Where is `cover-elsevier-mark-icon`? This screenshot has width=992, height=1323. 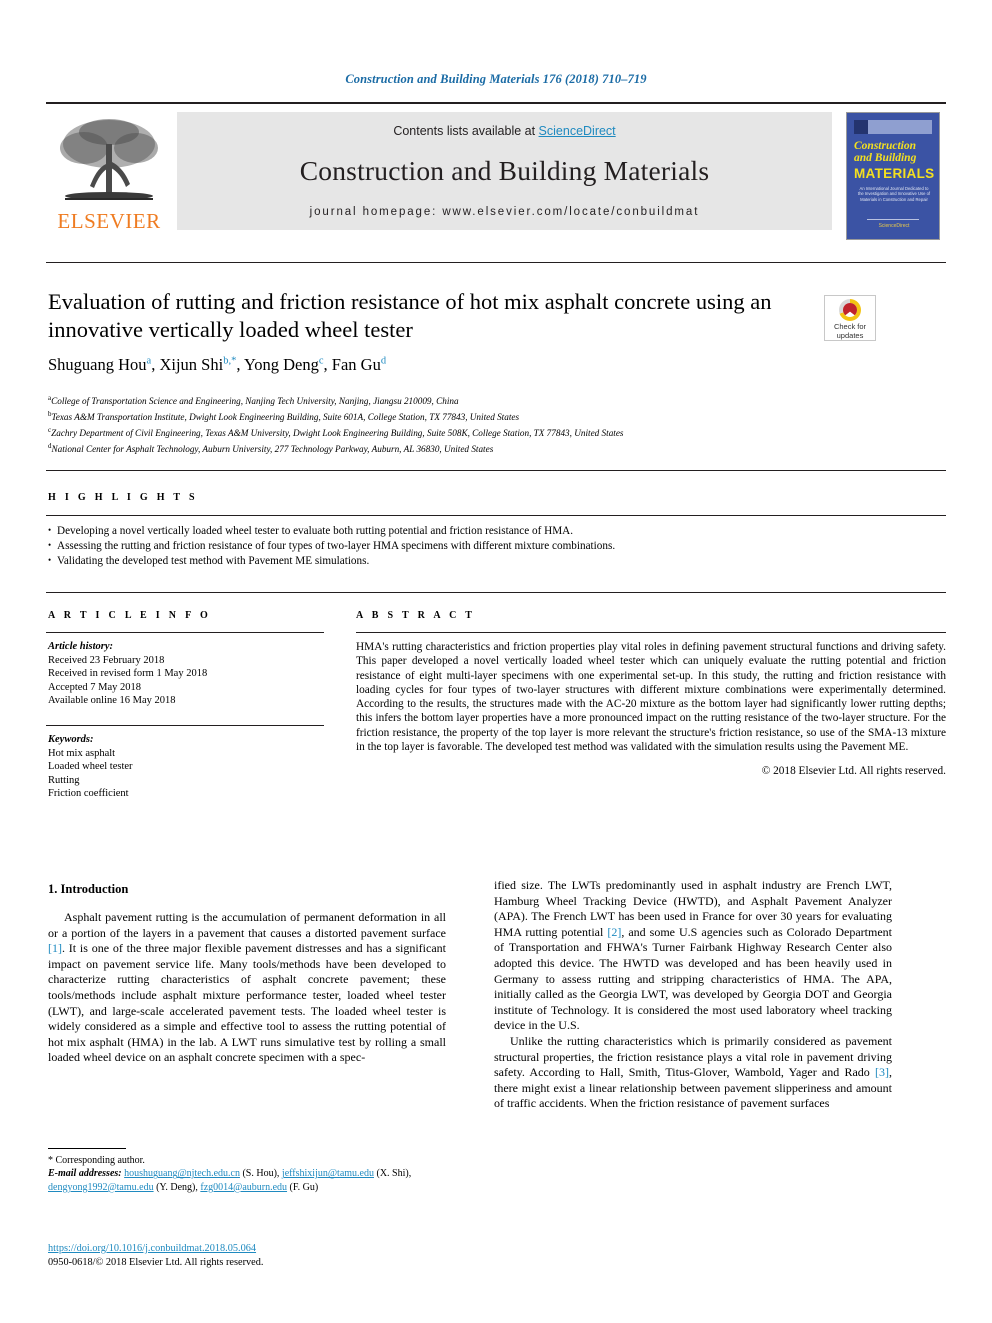 cover-elsevier-mark-icon is located at coordinates (861, 127).